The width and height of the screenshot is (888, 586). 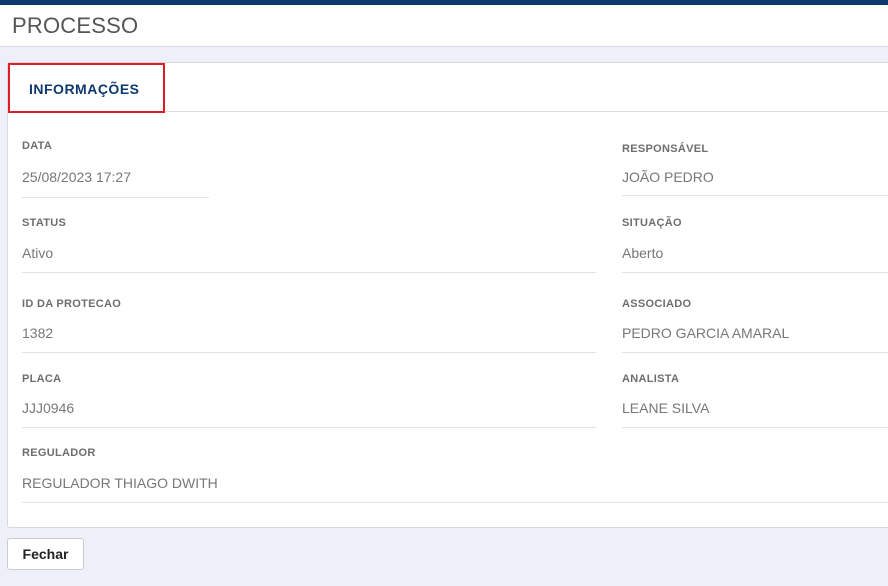 What do you see at coordinates (44, 223) in the screenshot?
I see `field-status-label: STATUS` at bounding box center [44, 223].